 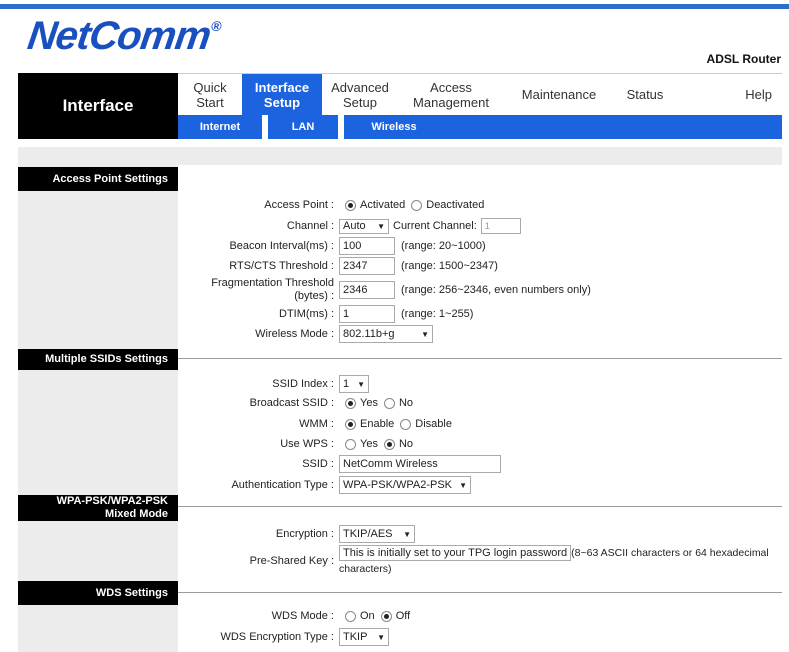 What do you see at coordinates (318, 464) in the screenshot?
I see `ssid-label: SSID :` at bounding box center [318, 464].